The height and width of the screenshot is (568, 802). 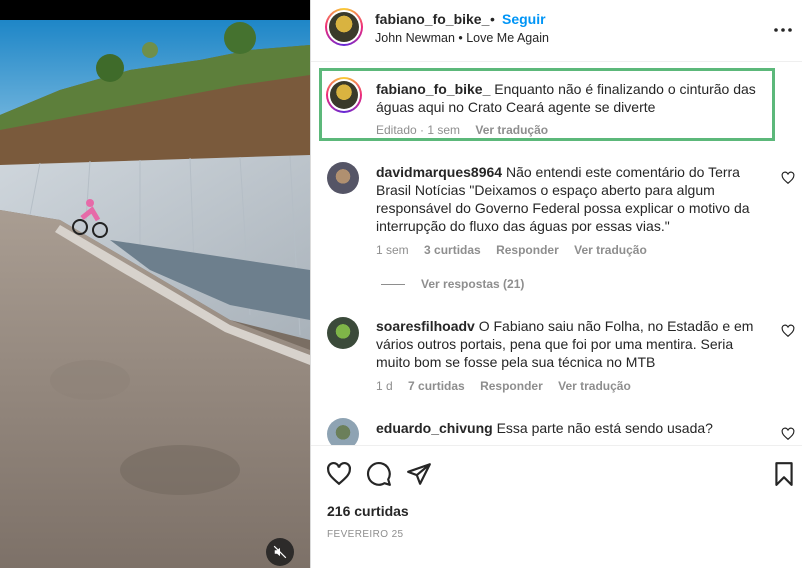 What do you see at coordinates (462, 38) in the screenshot?
I see `audio-track: John Newman • Love Me Again` at bounding box center [462, 38].